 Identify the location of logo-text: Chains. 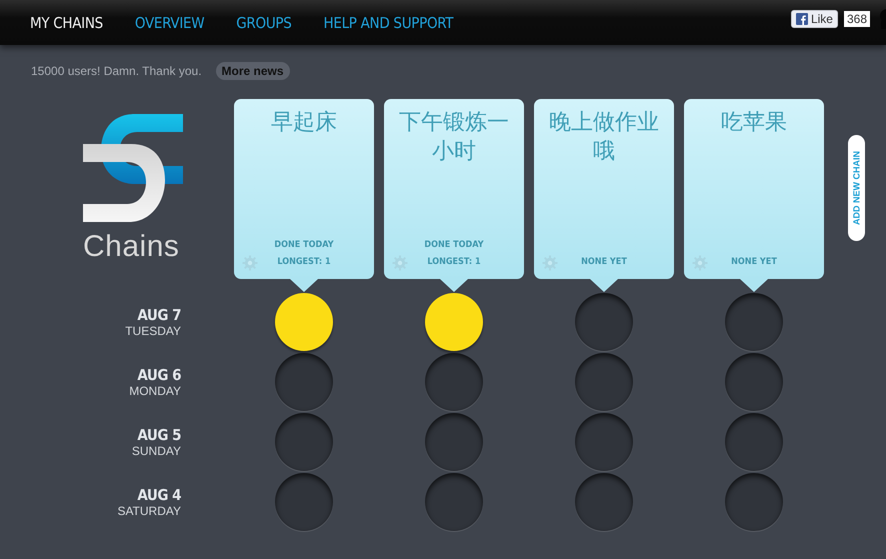
(131, 247).